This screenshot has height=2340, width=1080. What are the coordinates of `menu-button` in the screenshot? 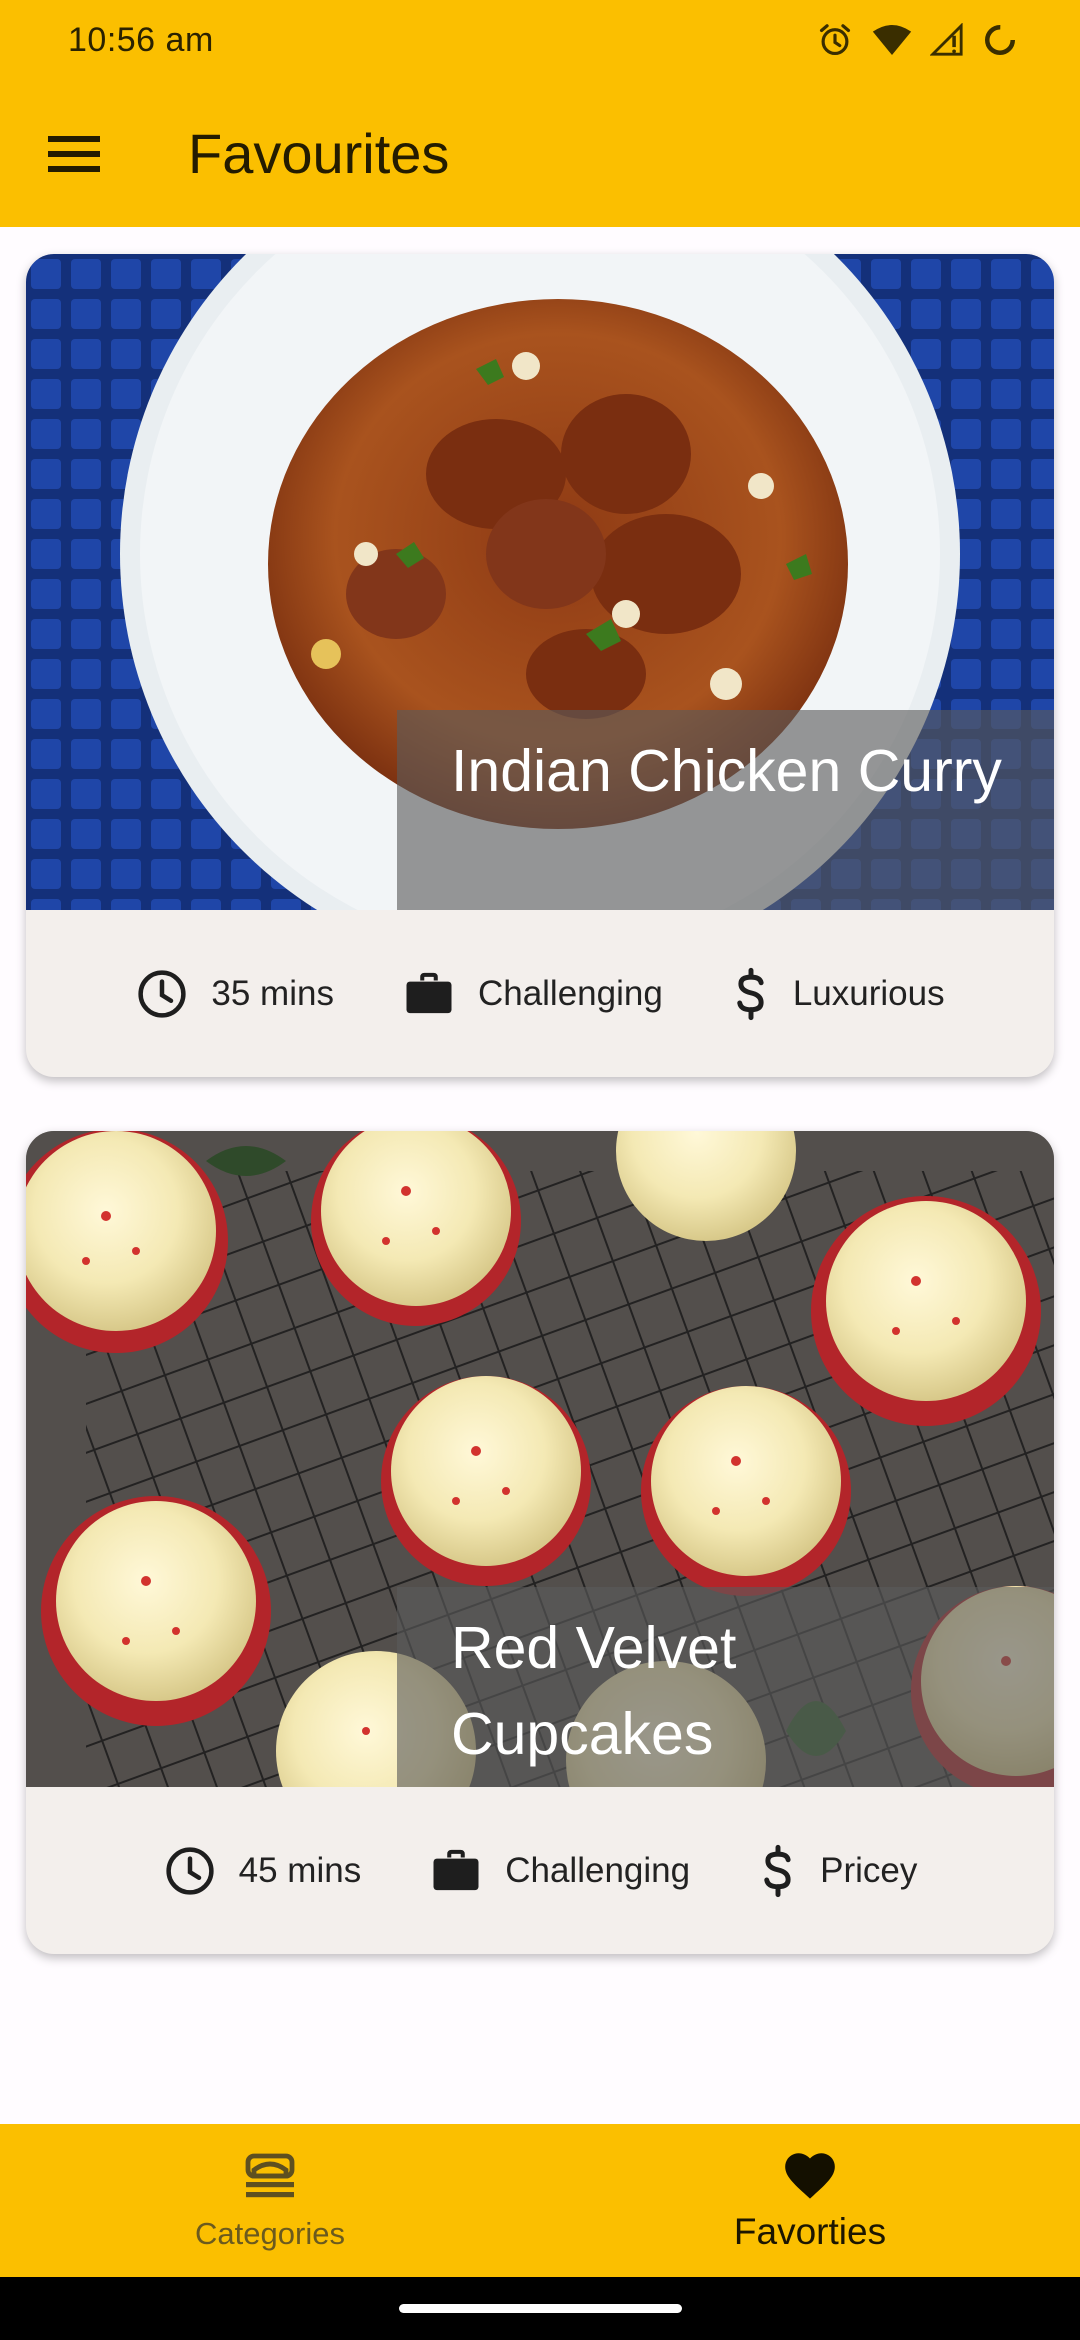 It's located at (74, 154).